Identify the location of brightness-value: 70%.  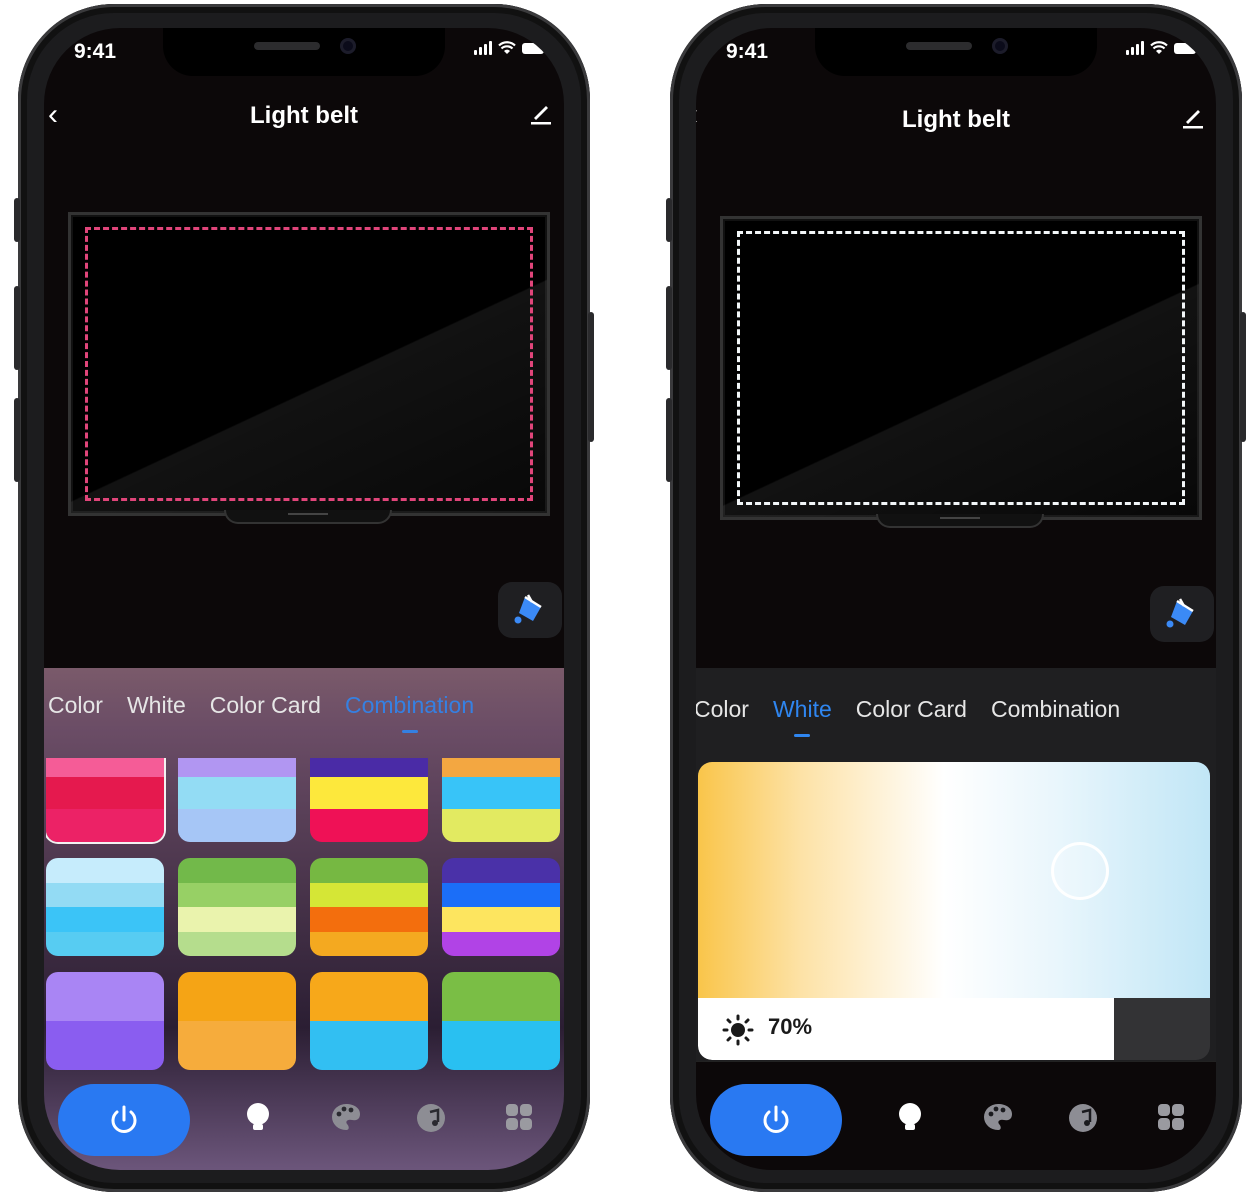
(790, 1026).